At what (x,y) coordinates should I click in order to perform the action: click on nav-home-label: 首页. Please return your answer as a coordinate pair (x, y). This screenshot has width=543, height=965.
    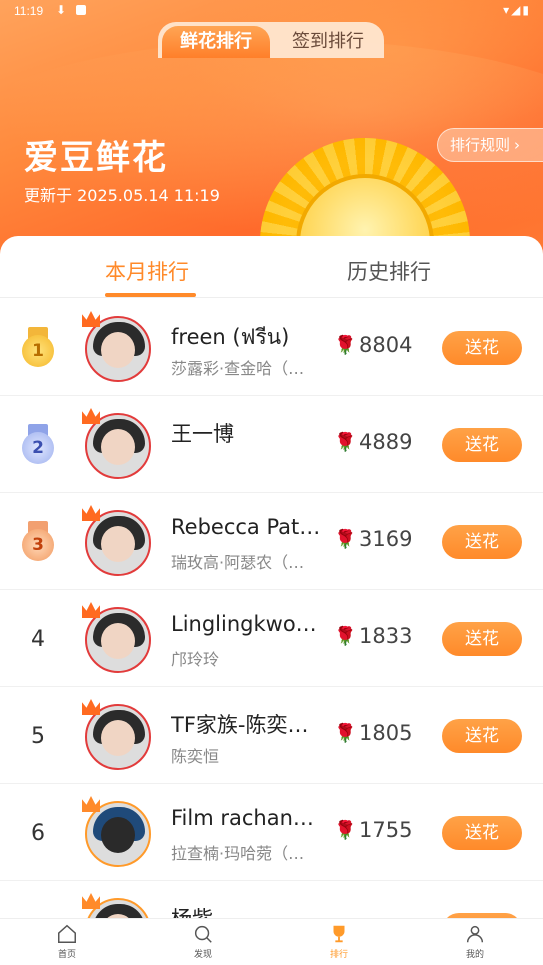
    Looking at the image, I should click on (66, 955).